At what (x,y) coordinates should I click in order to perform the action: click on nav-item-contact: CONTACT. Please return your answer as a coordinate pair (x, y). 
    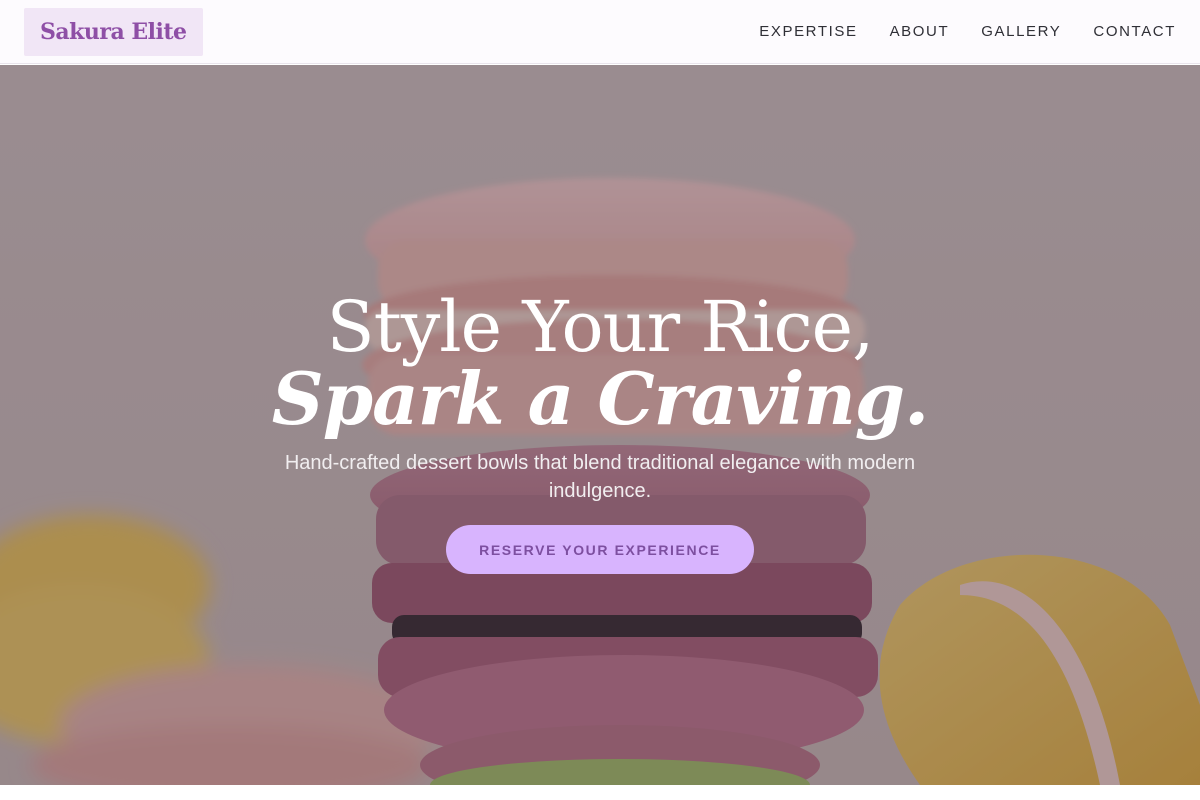
    Looking at the image, I should click on (1134, 31).